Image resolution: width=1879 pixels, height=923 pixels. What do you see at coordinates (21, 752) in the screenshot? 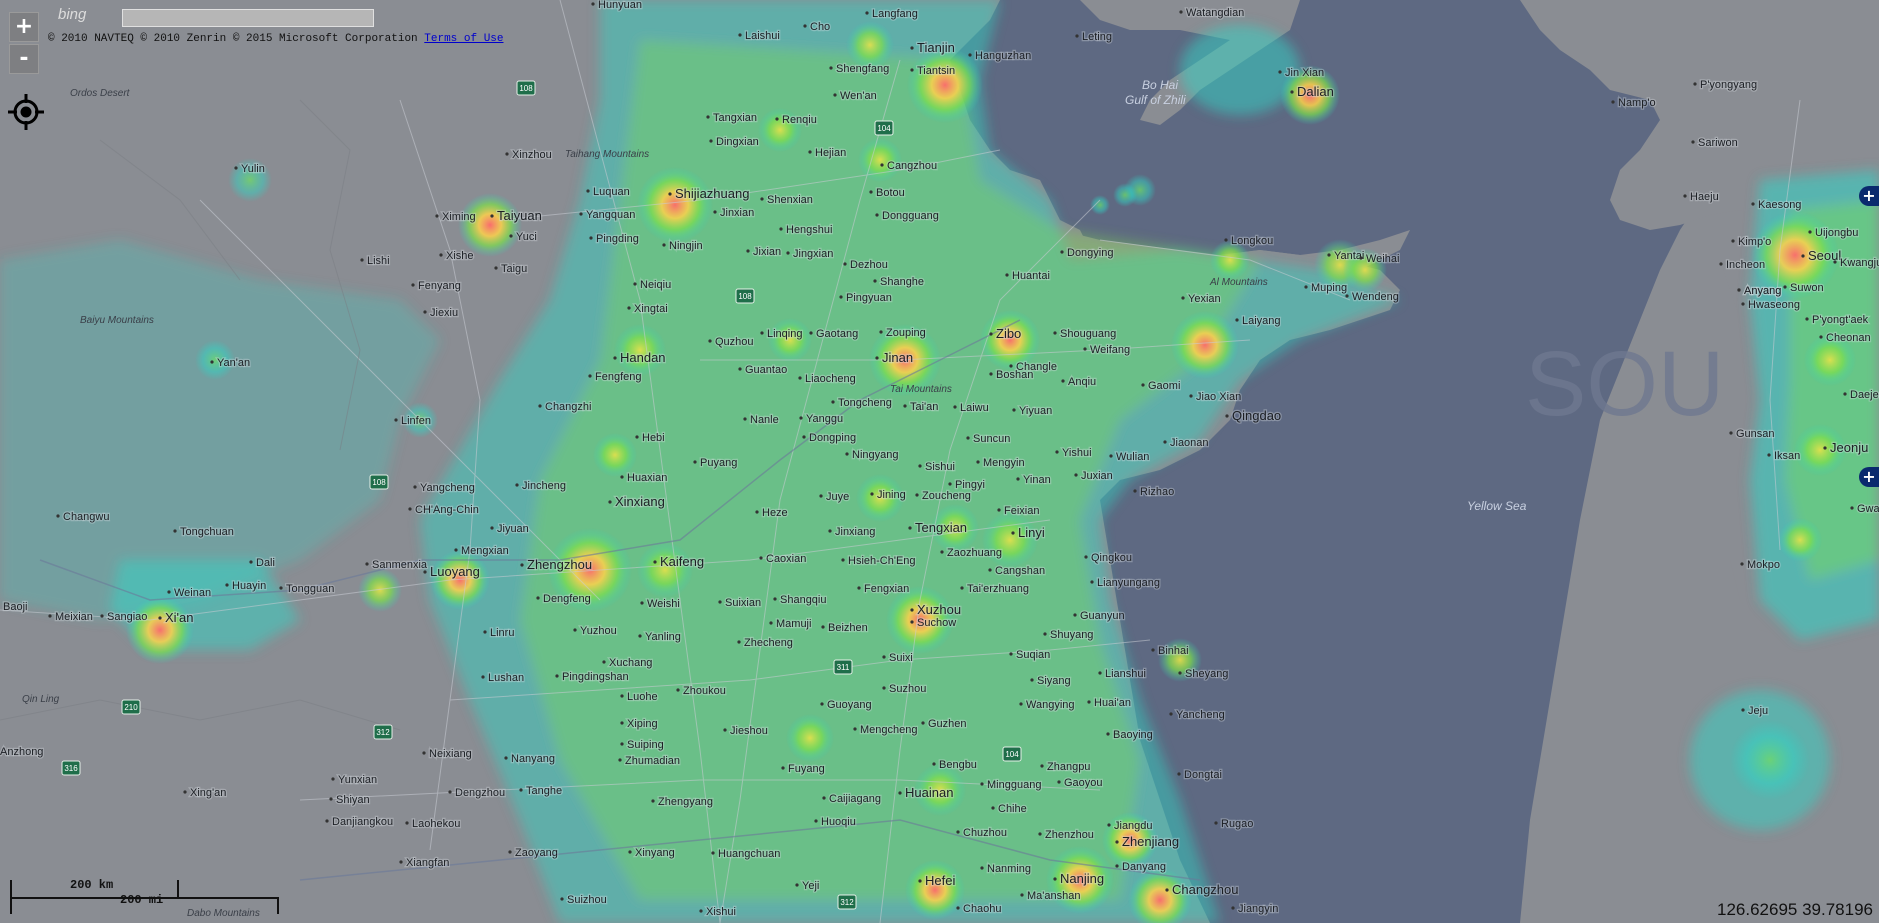
I see `city-label: Anzhong` at bounding box center [21, 752].